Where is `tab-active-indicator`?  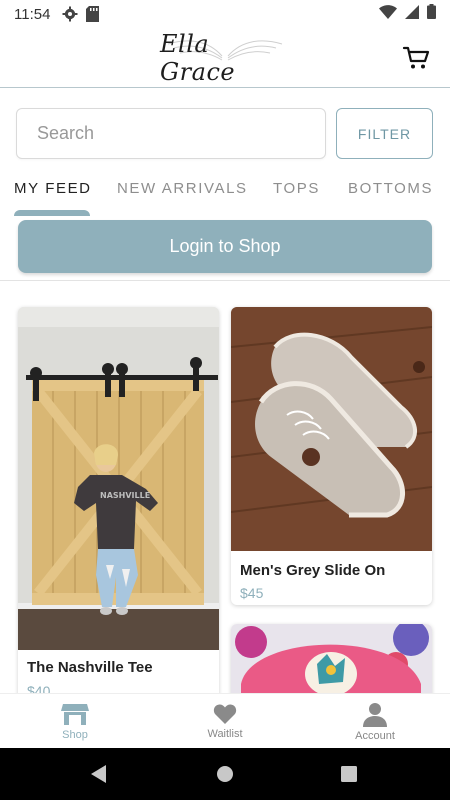 tab-active-indicator is located at coordinates (52, 213).